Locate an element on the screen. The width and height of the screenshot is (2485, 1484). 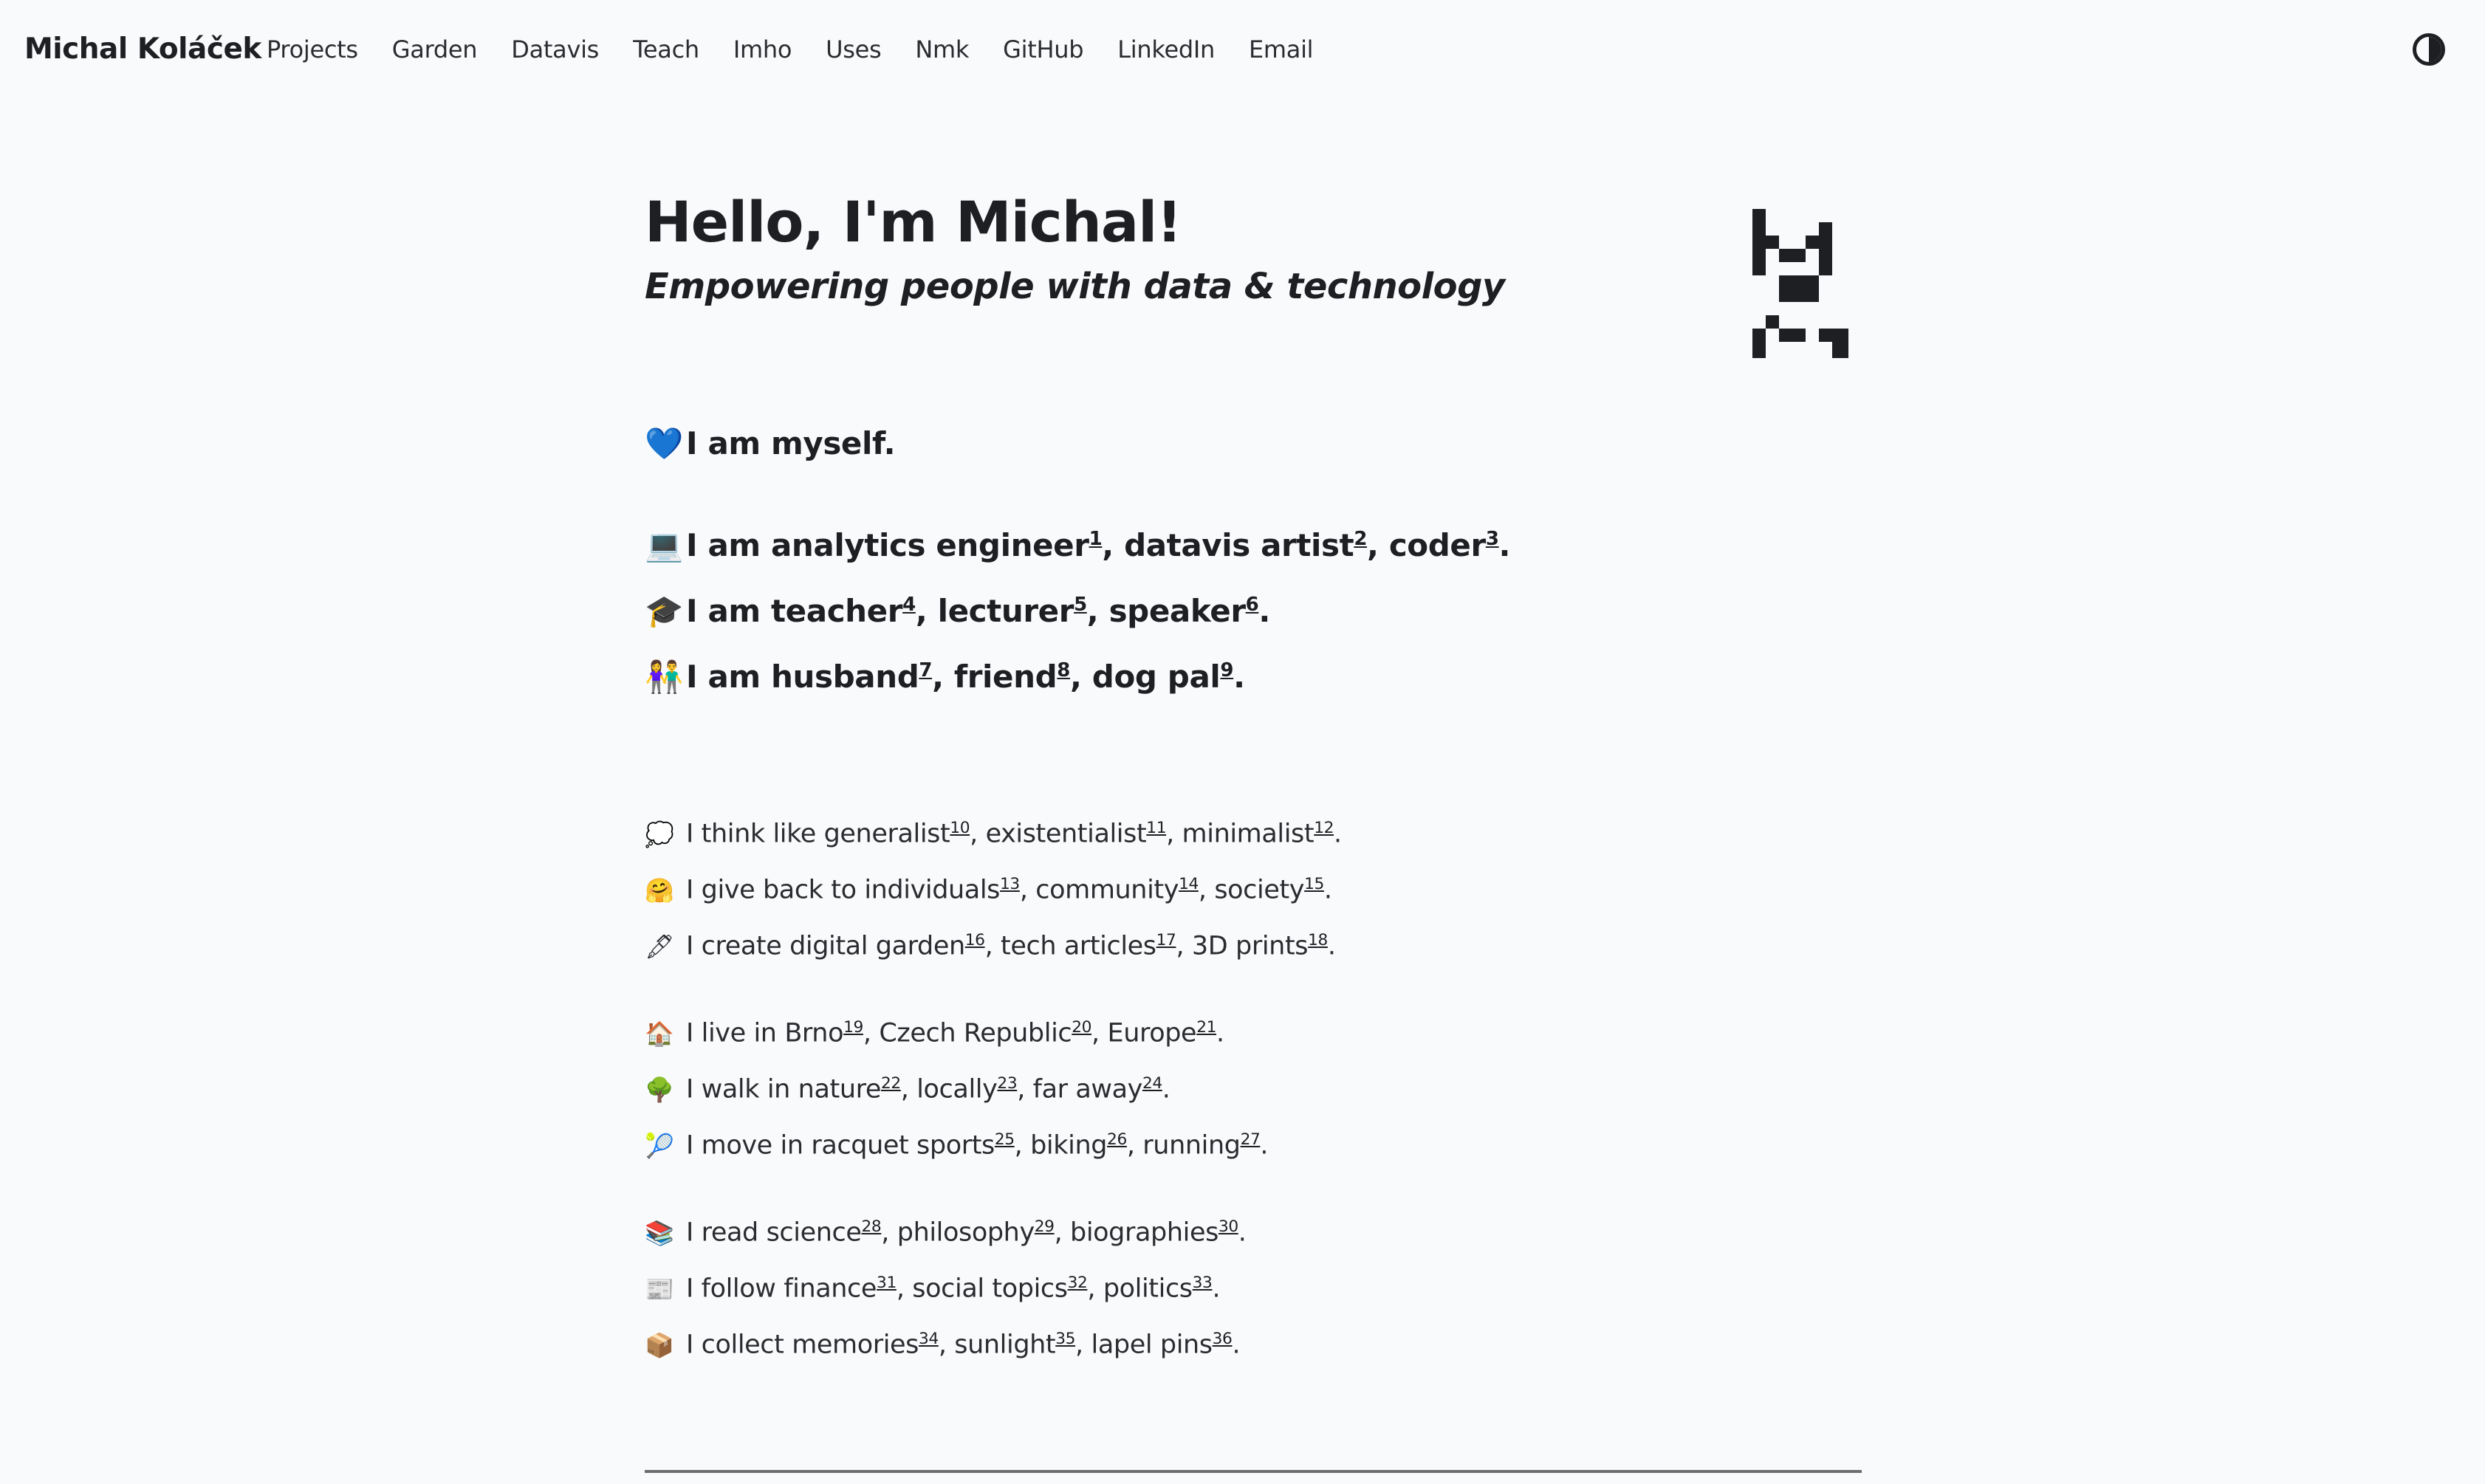
nav-link-nmk: Nmk is located at coordinates (942, 49).